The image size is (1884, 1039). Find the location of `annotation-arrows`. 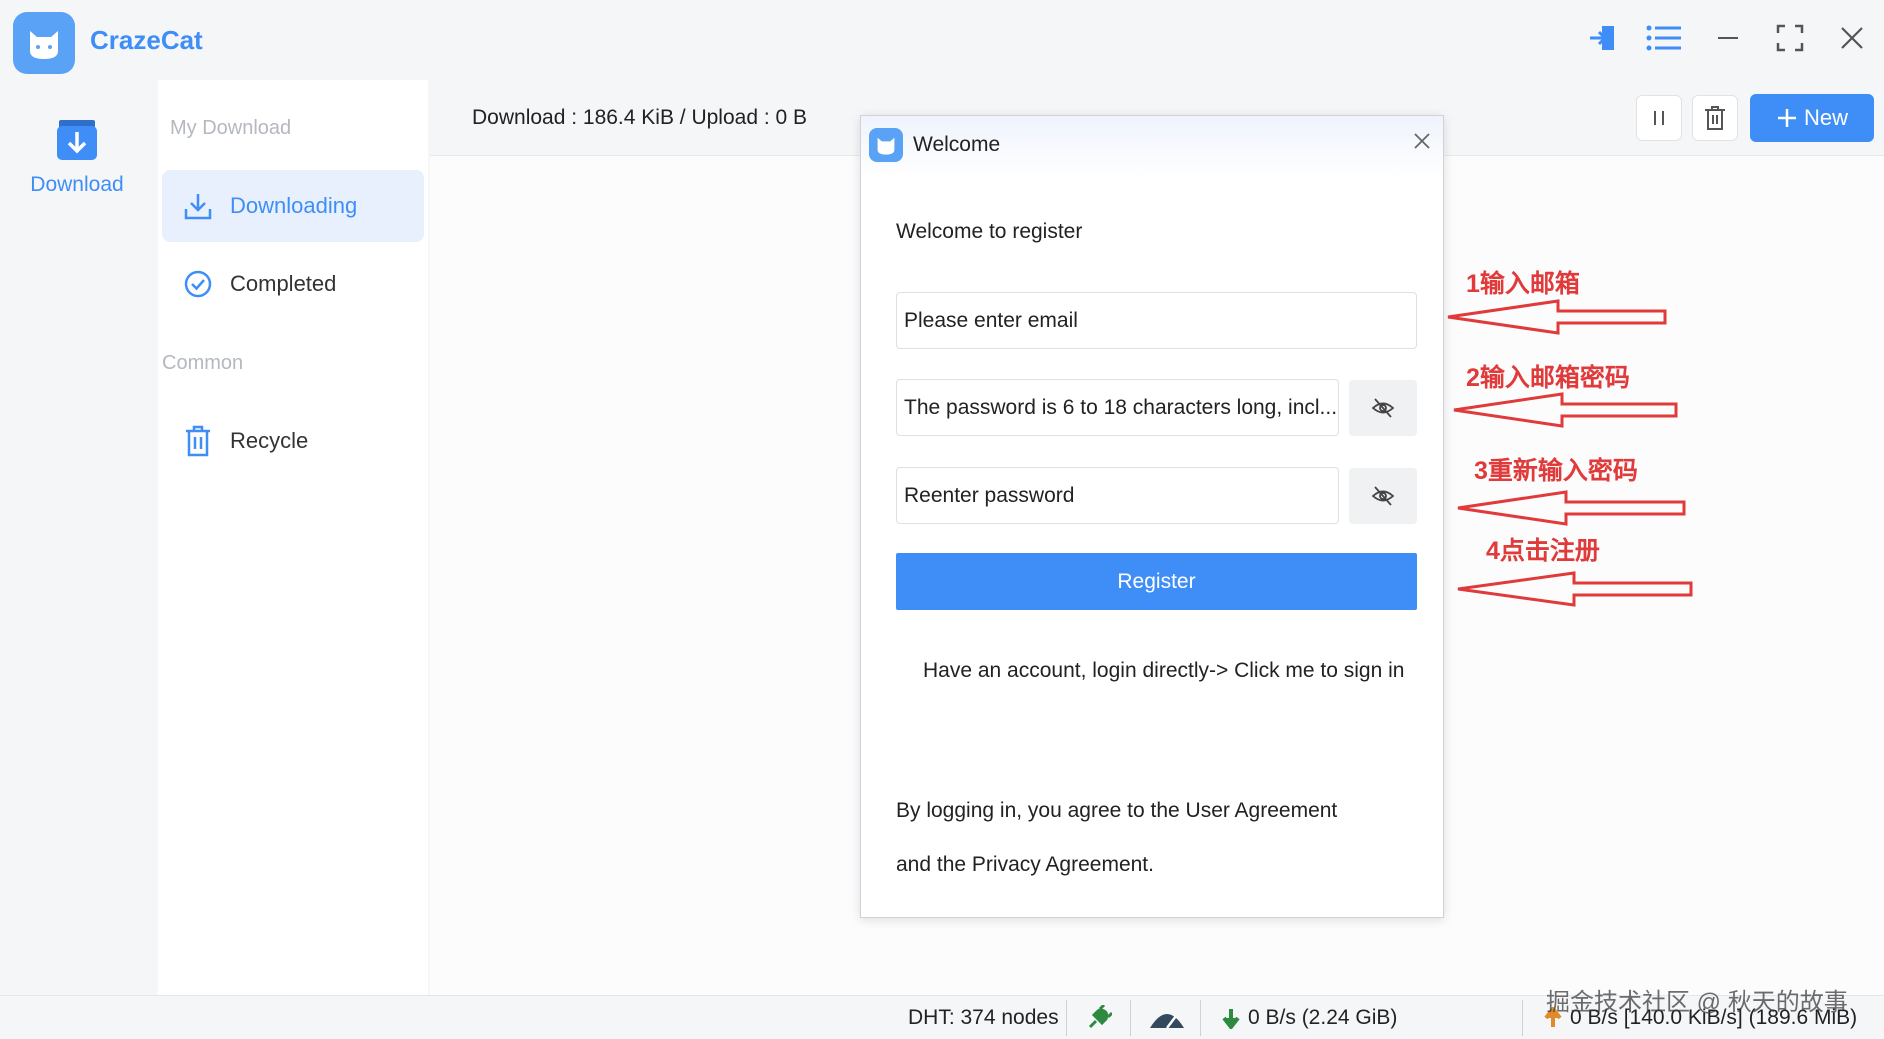

annotation-arrows is located at coordinates (1570, 453).